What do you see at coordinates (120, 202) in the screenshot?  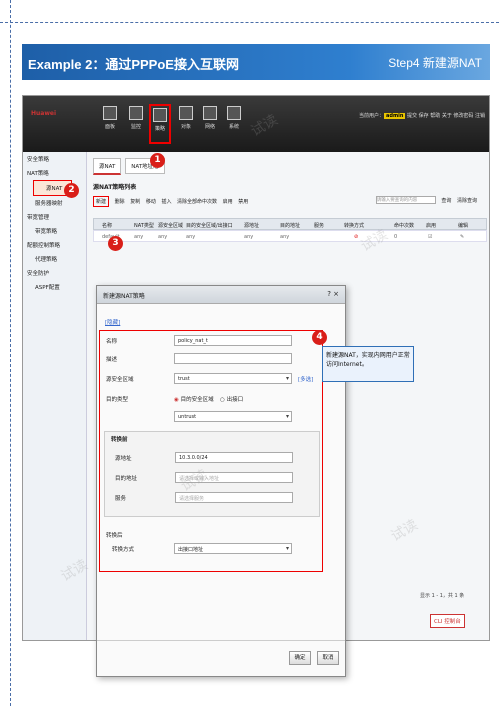 I see `delete-button: 删除` at bounding box center [120, 202].